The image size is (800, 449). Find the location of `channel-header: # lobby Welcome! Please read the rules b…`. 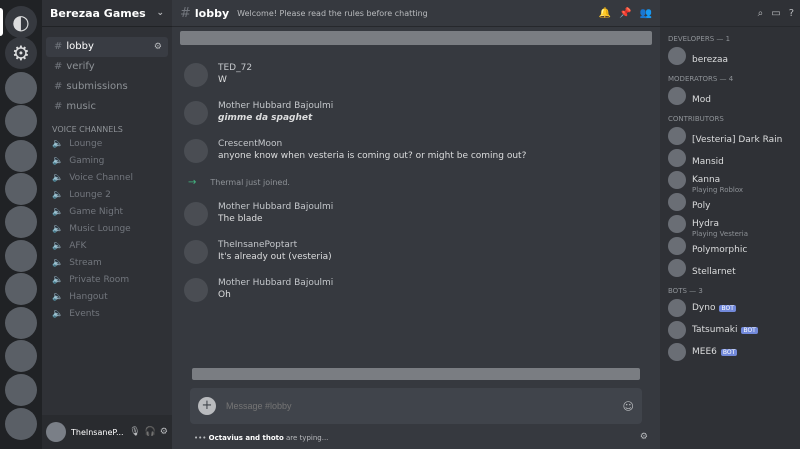

channel-header: # lobby Welcome! Please read the rules b… is located at coordinates (416, 13).